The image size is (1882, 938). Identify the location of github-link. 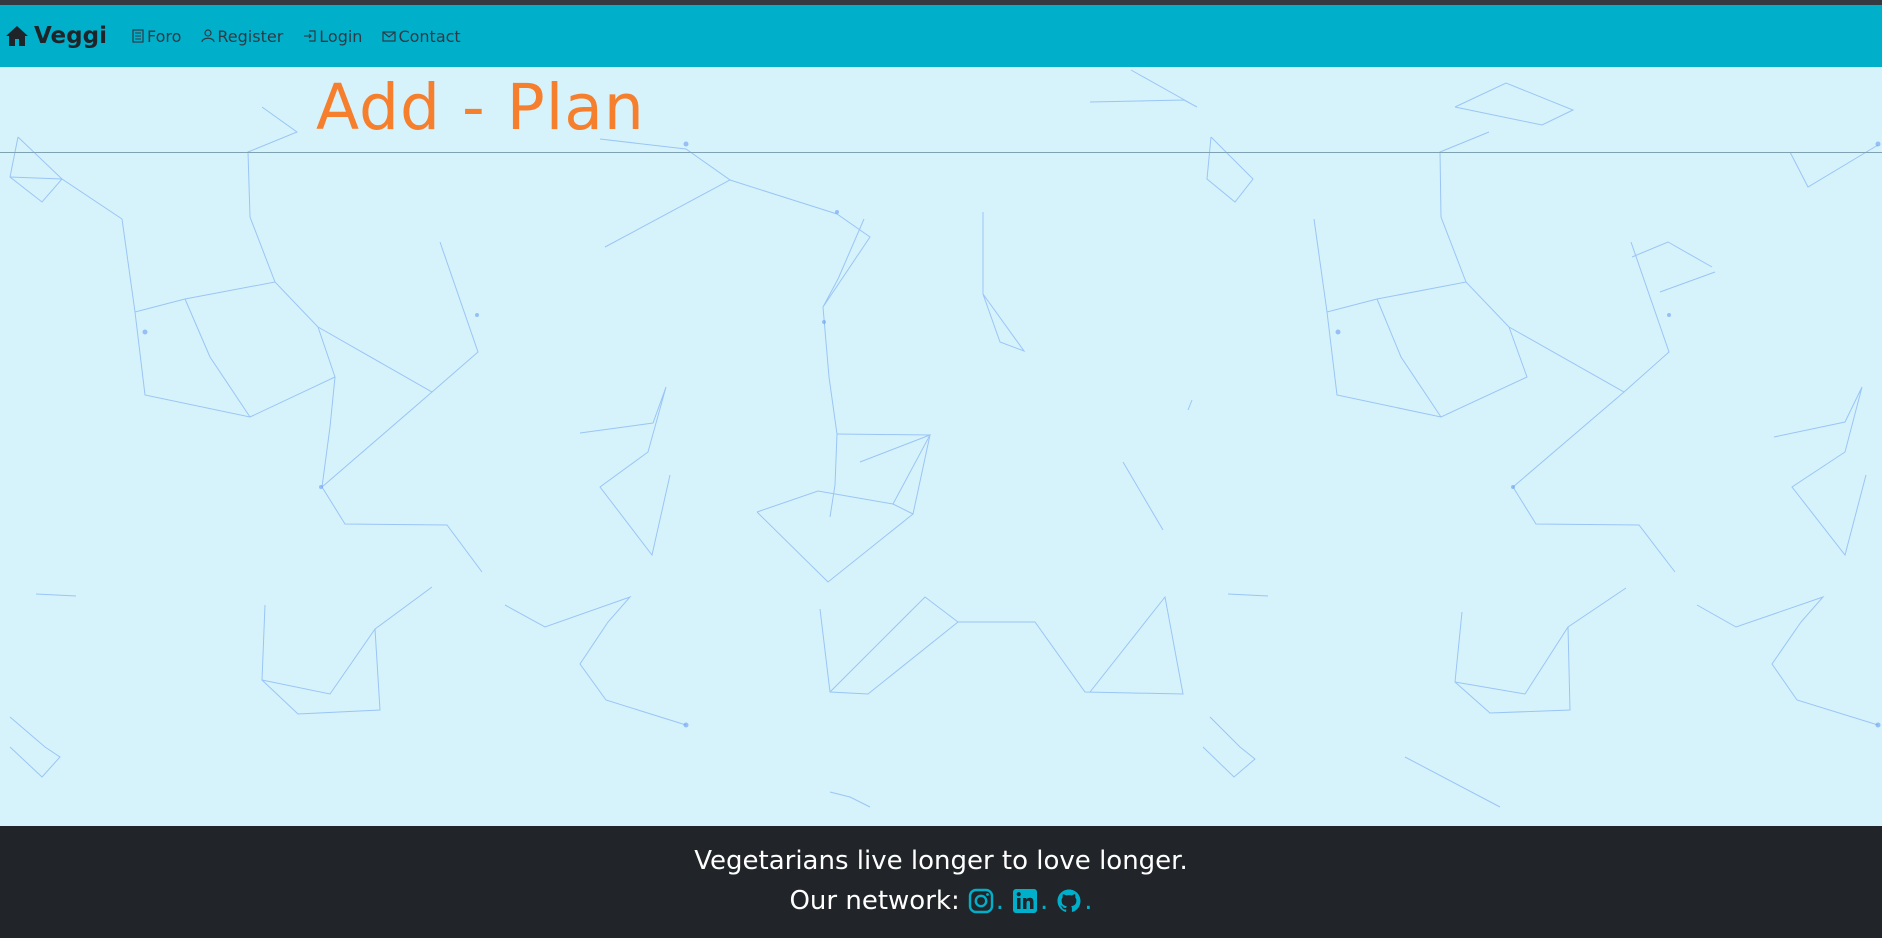
(1069, 901).